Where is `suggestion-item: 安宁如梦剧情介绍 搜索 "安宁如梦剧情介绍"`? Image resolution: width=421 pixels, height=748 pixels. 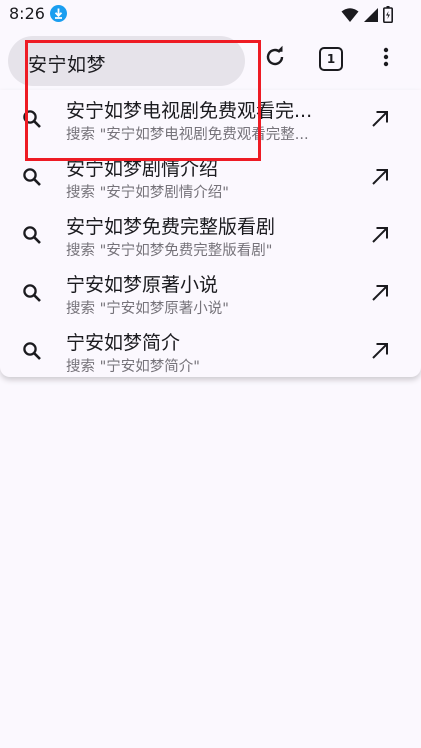
suggestion-item: 安宁如梦剧情介绍 搜索 "安宁如梦剧情介绍" is located at coordinates (210, 177).